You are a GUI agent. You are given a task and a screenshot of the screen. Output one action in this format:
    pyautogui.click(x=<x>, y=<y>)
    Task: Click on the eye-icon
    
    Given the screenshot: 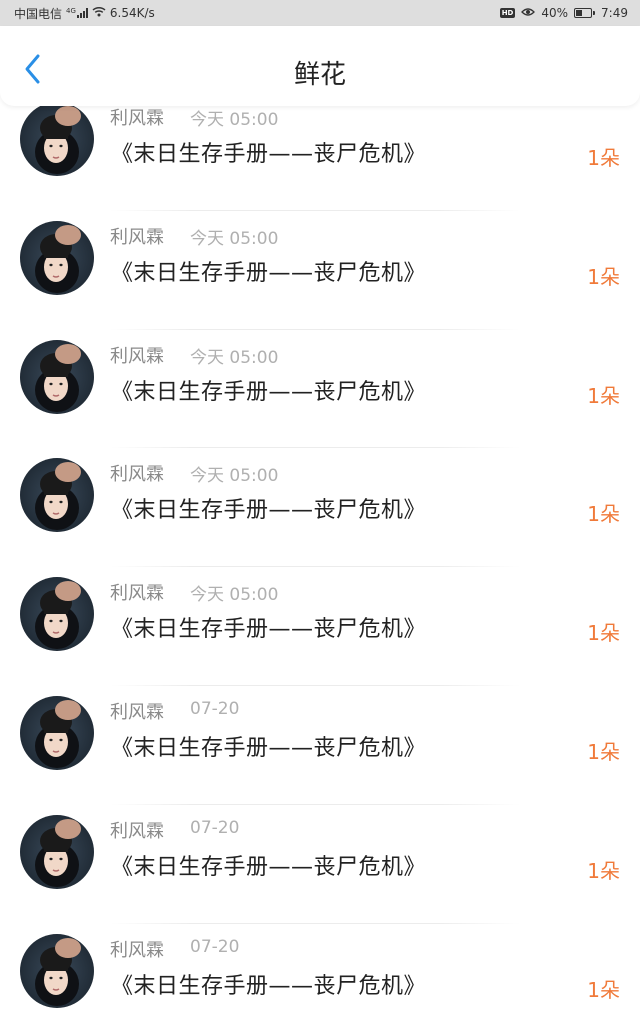 What is the action you would take?
    pyautogui.click(x=528, y=13)
    